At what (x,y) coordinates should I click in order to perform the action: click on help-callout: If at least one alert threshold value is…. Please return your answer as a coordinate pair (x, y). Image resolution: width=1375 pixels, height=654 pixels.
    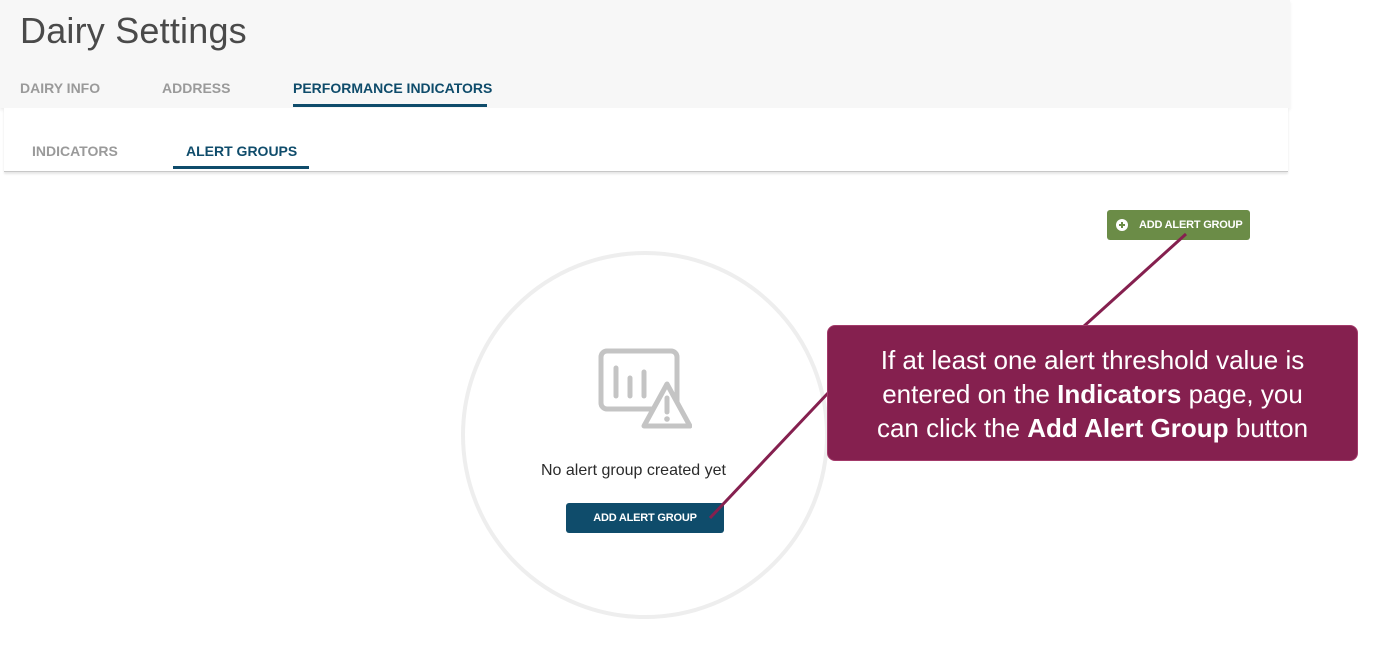
    Looking at the image, I should click on (1092, 393).